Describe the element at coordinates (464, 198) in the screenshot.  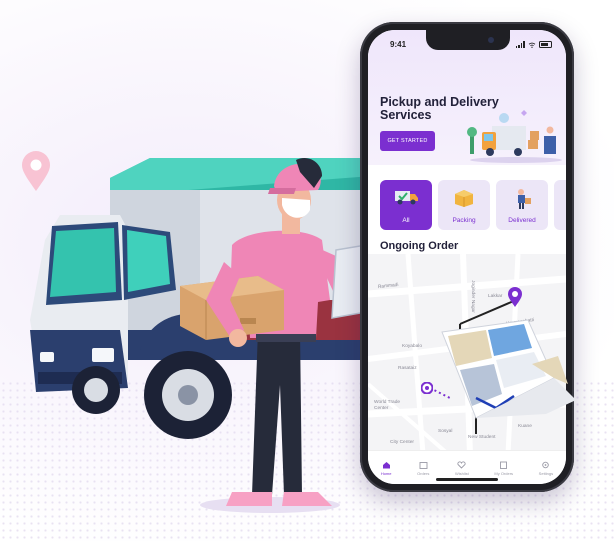
I see `box-icon` at that location.